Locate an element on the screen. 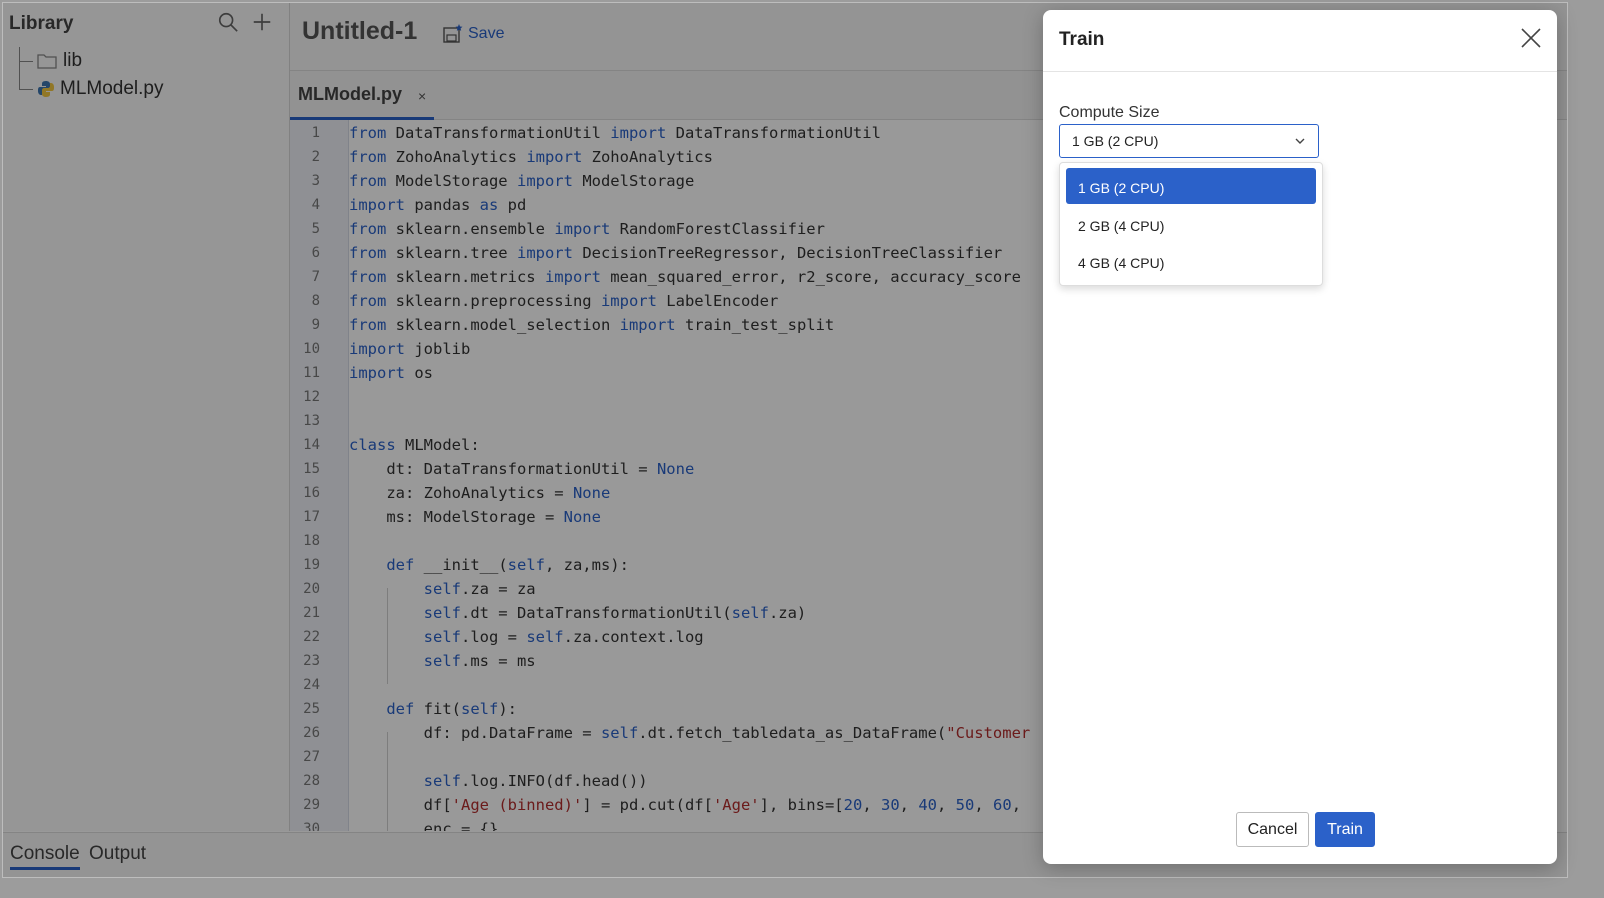  dialog-title: Train is located at coordinates (1082, 39).